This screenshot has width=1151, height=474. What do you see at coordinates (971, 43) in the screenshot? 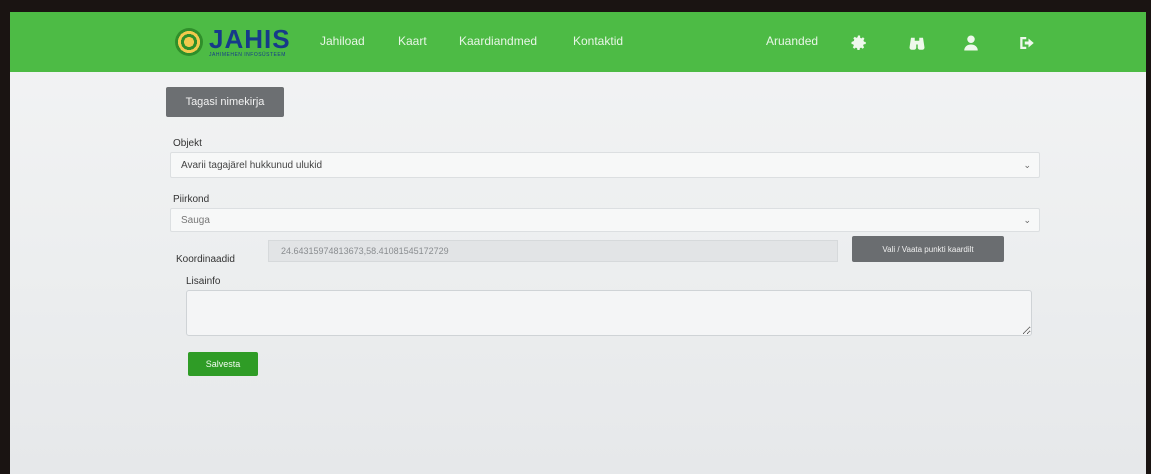
I see `user-icon` at bounding box center [971, 43].